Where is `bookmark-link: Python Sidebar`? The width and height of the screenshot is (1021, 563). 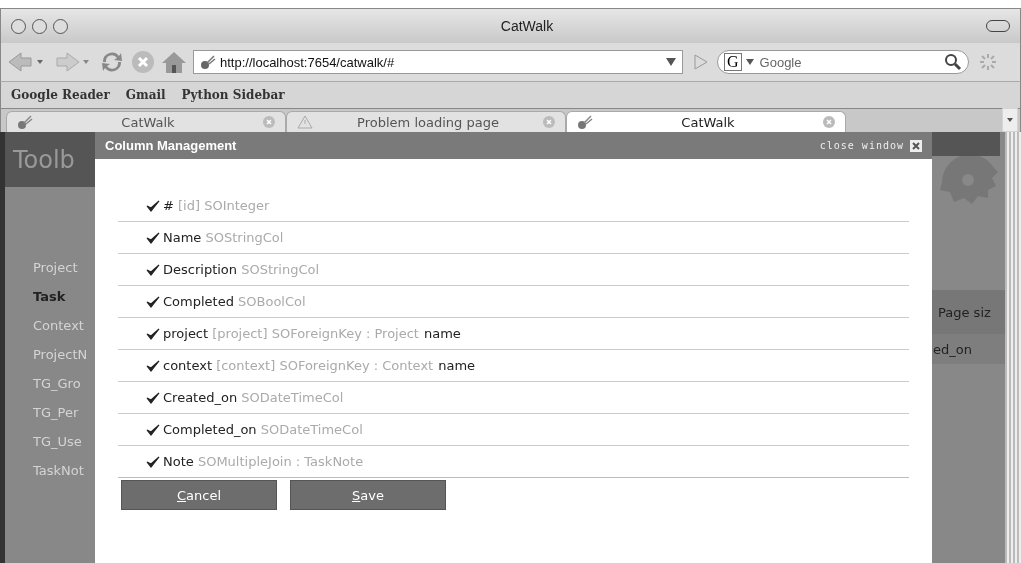 bookmark-link: Python Sidebar is located at coordinates (233, 95).